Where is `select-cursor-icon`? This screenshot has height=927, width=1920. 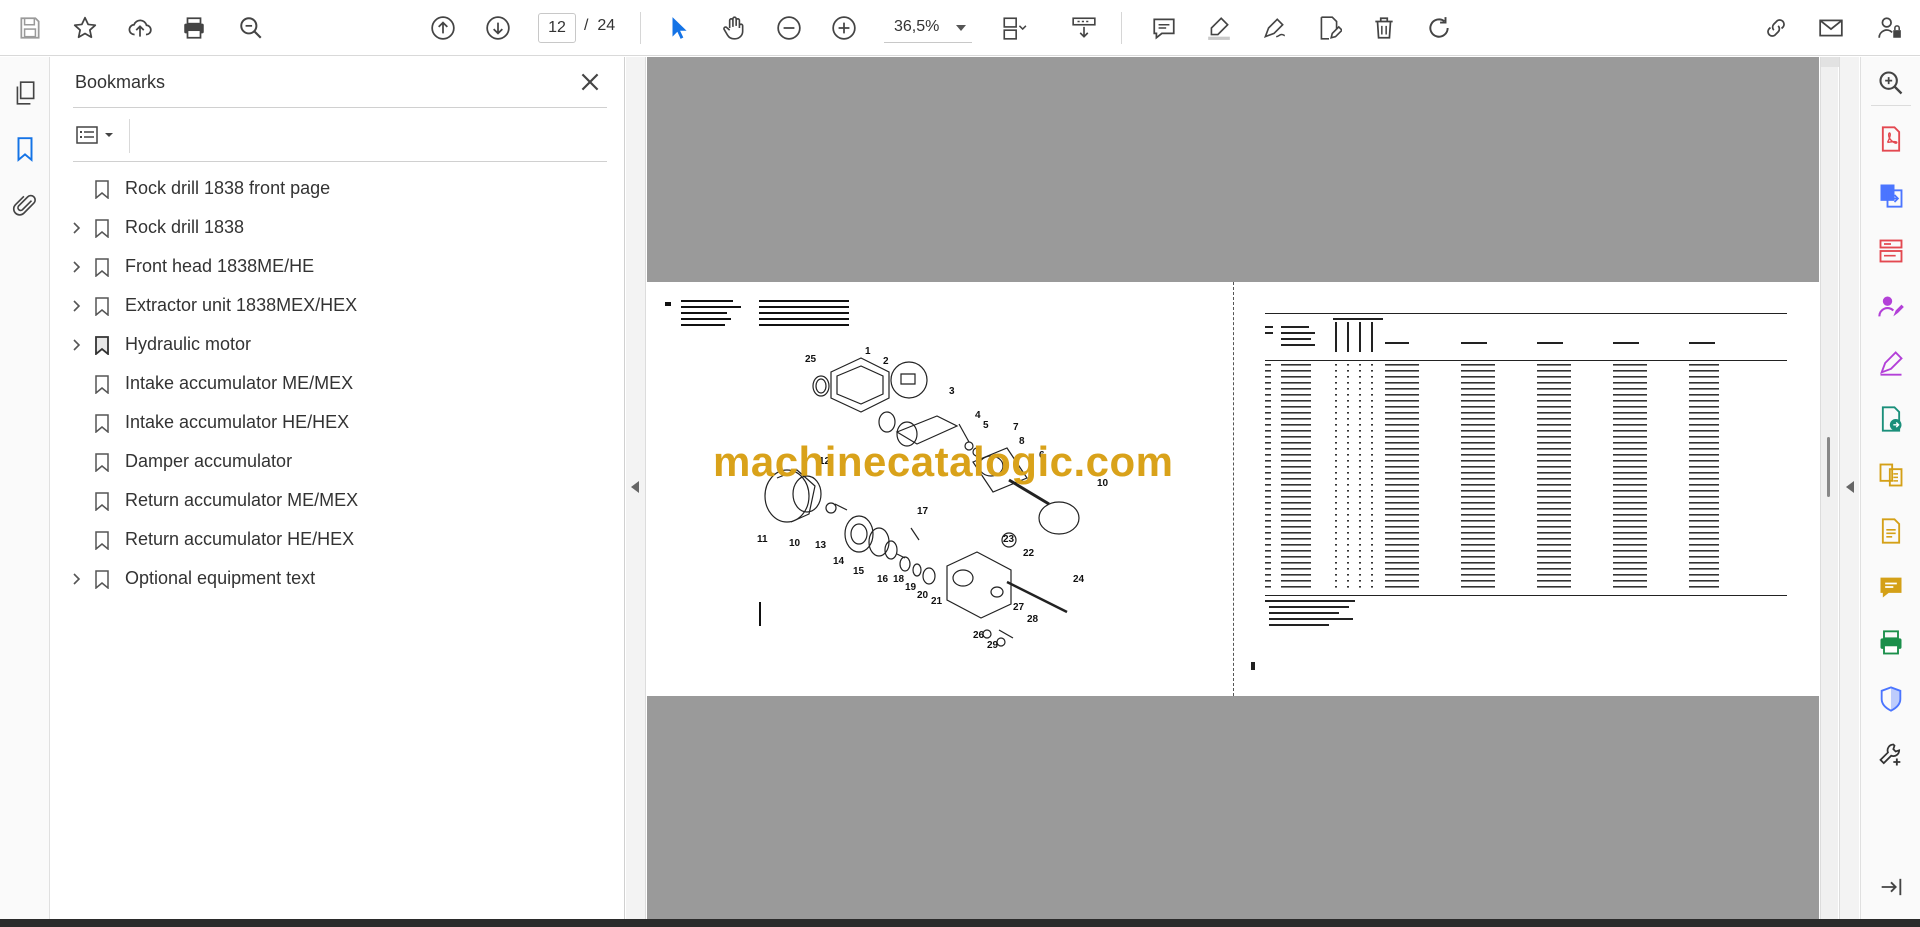 select-cursor-icon is located at coordinates (679, 28).